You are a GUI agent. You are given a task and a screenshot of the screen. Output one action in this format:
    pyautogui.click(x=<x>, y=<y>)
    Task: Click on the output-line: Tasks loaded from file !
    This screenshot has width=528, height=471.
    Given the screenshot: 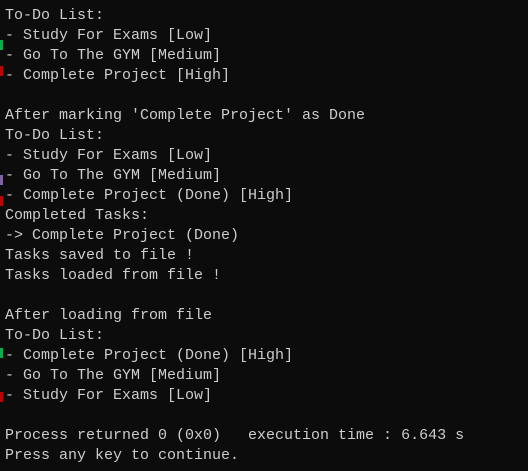 What is the action you would take?
    pyautogui.click(x=113, y=275)
    